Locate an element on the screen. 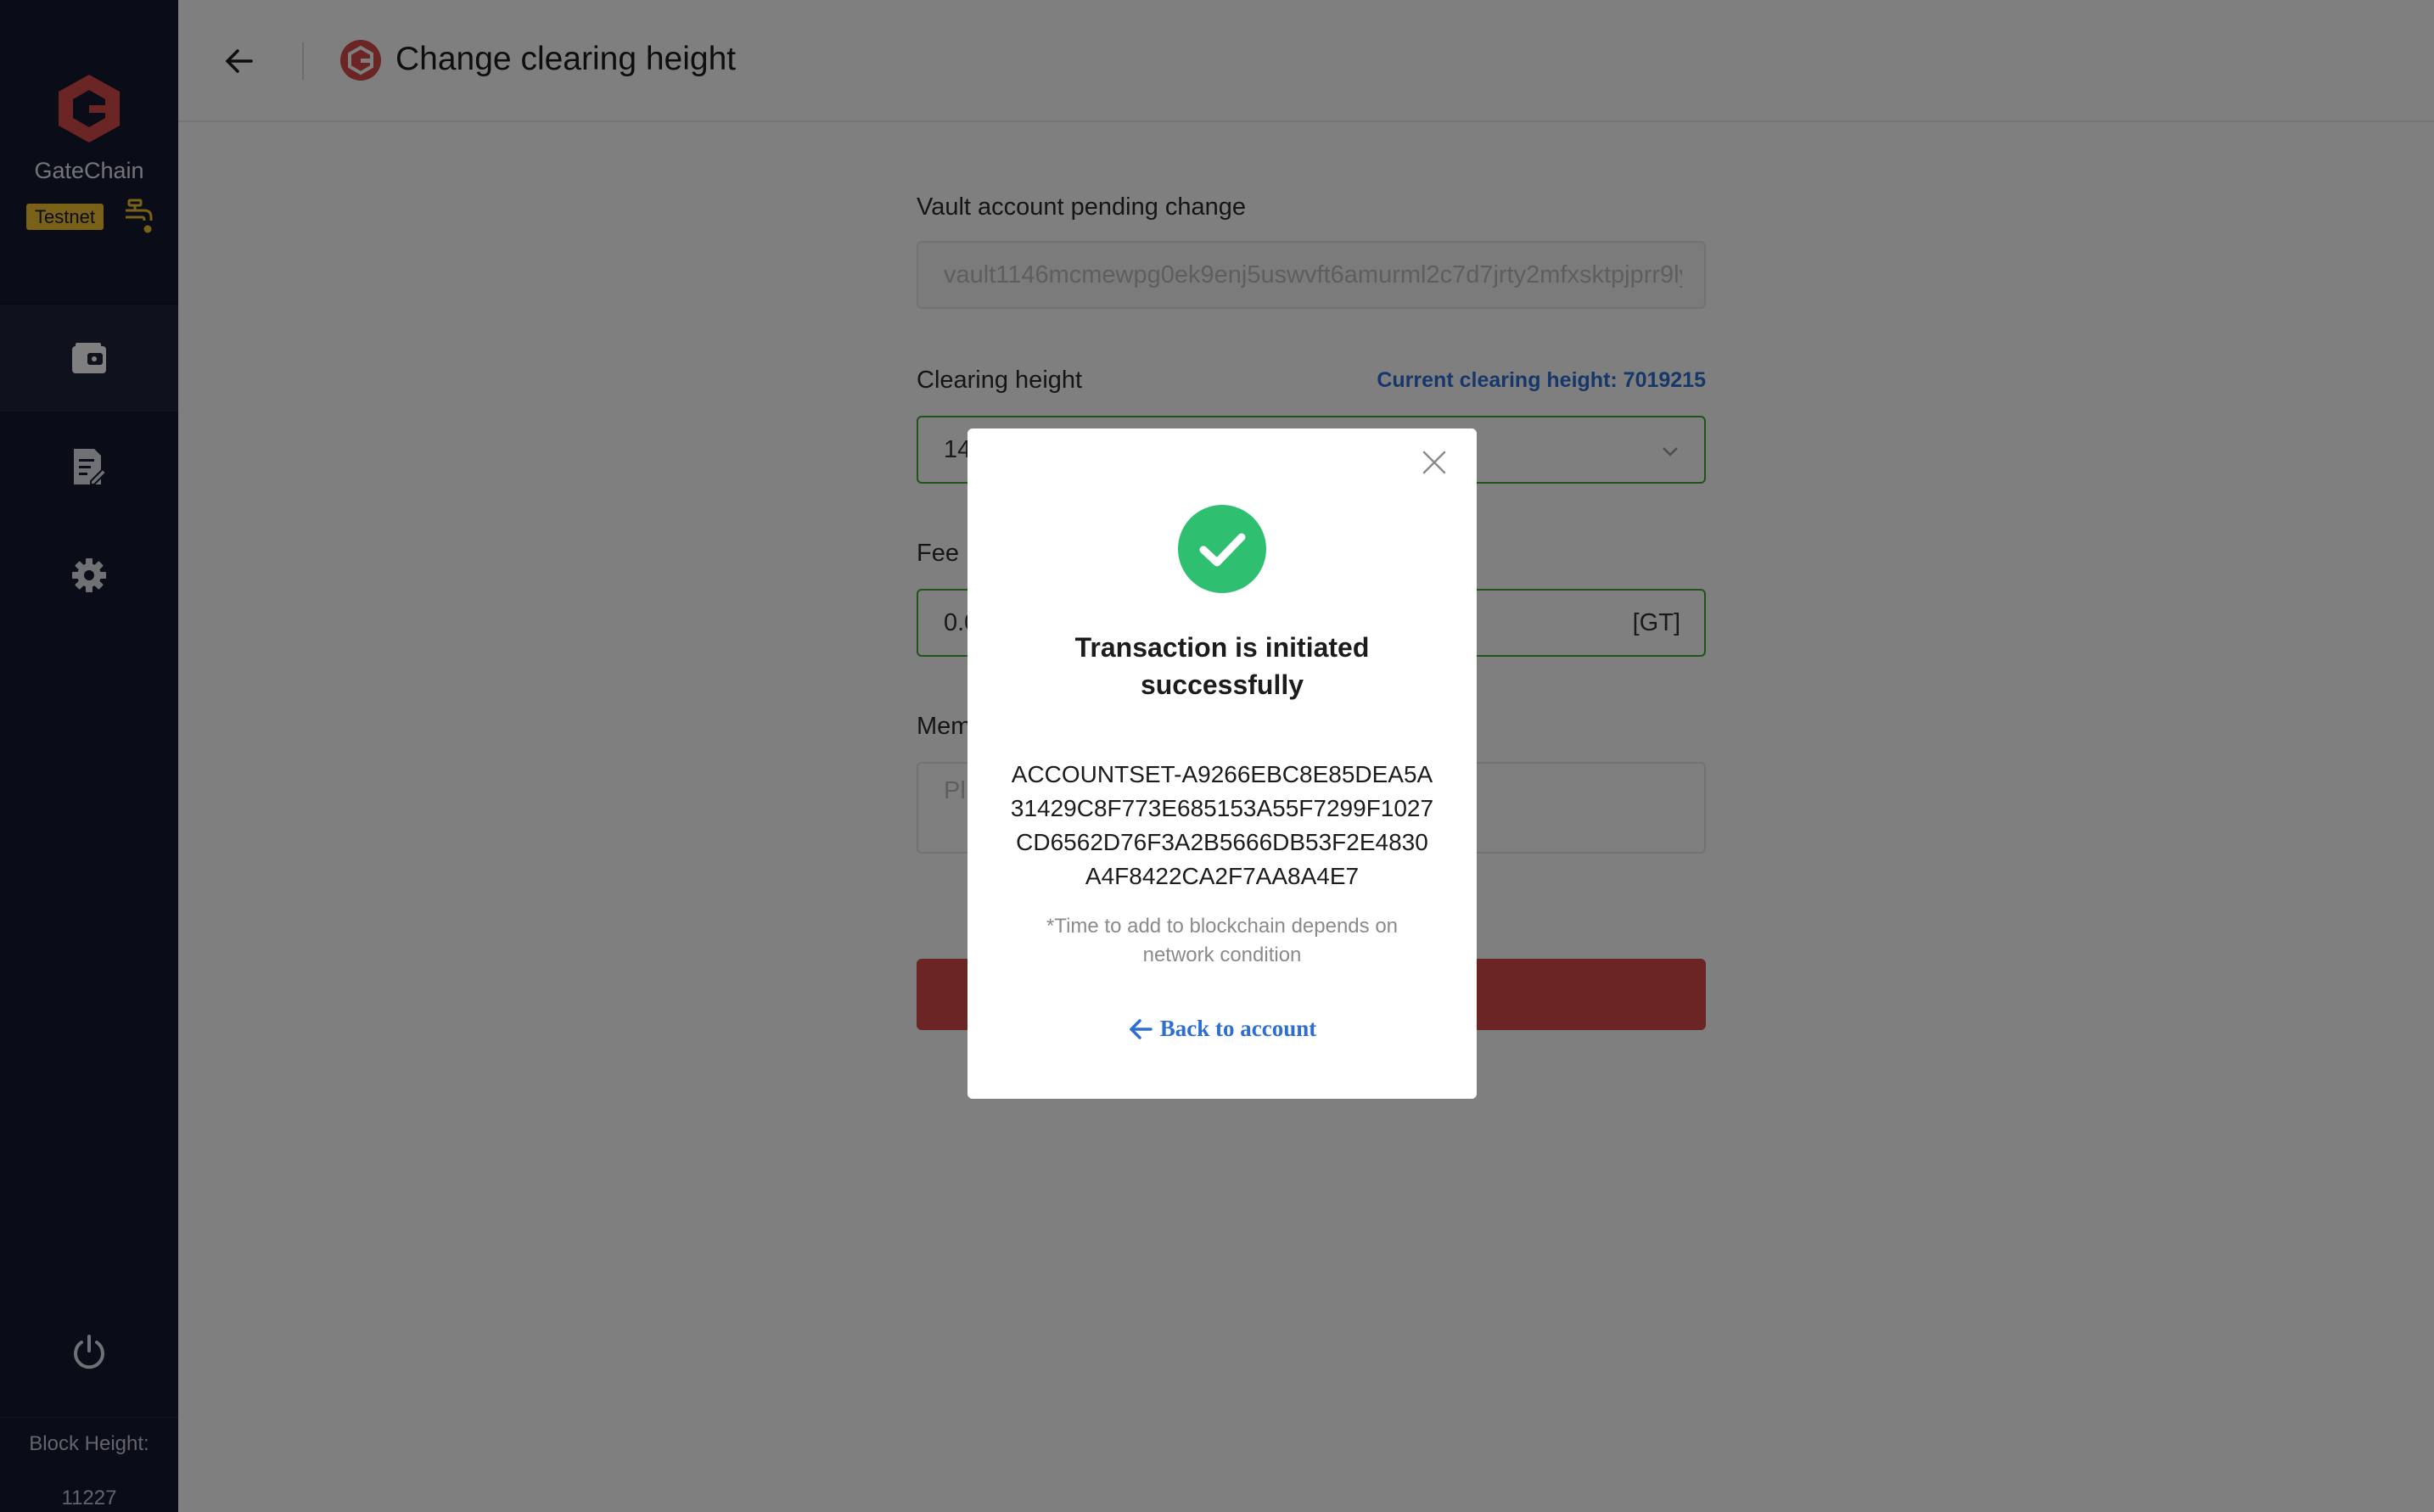 The image size is (2434, 1512). arrow-left-icon is located at coordinates (1141, 1028).